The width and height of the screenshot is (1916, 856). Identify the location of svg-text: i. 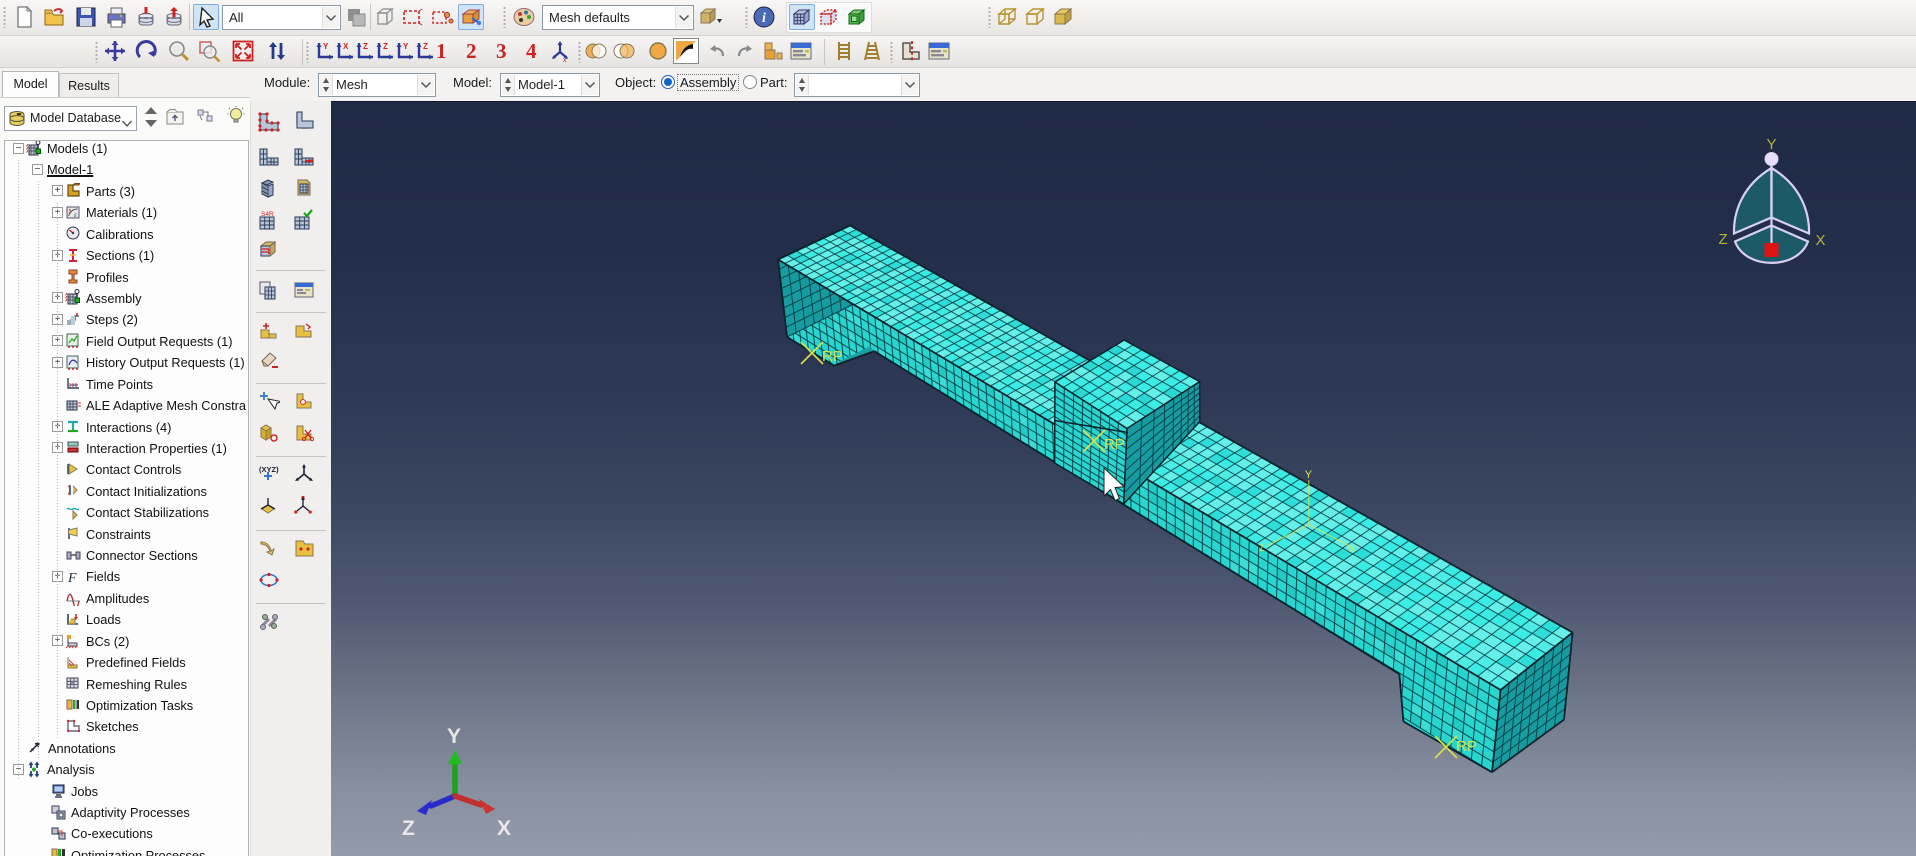
(764, 18).